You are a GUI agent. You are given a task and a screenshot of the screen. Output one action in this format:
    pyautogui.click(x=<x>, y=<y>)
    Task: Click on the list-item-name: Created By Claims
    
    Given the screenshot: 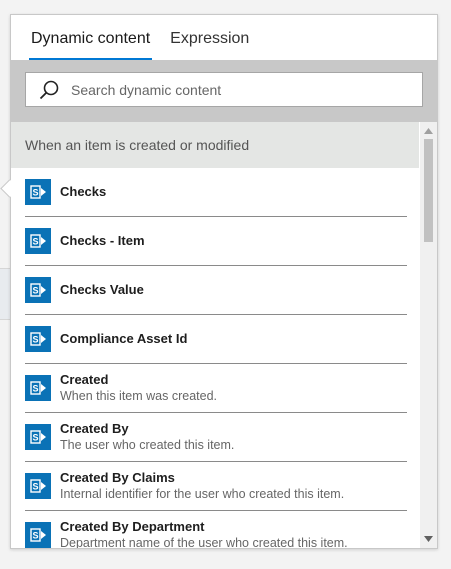 What is the action you would take?
    pyautogui.click(x=117, y=477)
    